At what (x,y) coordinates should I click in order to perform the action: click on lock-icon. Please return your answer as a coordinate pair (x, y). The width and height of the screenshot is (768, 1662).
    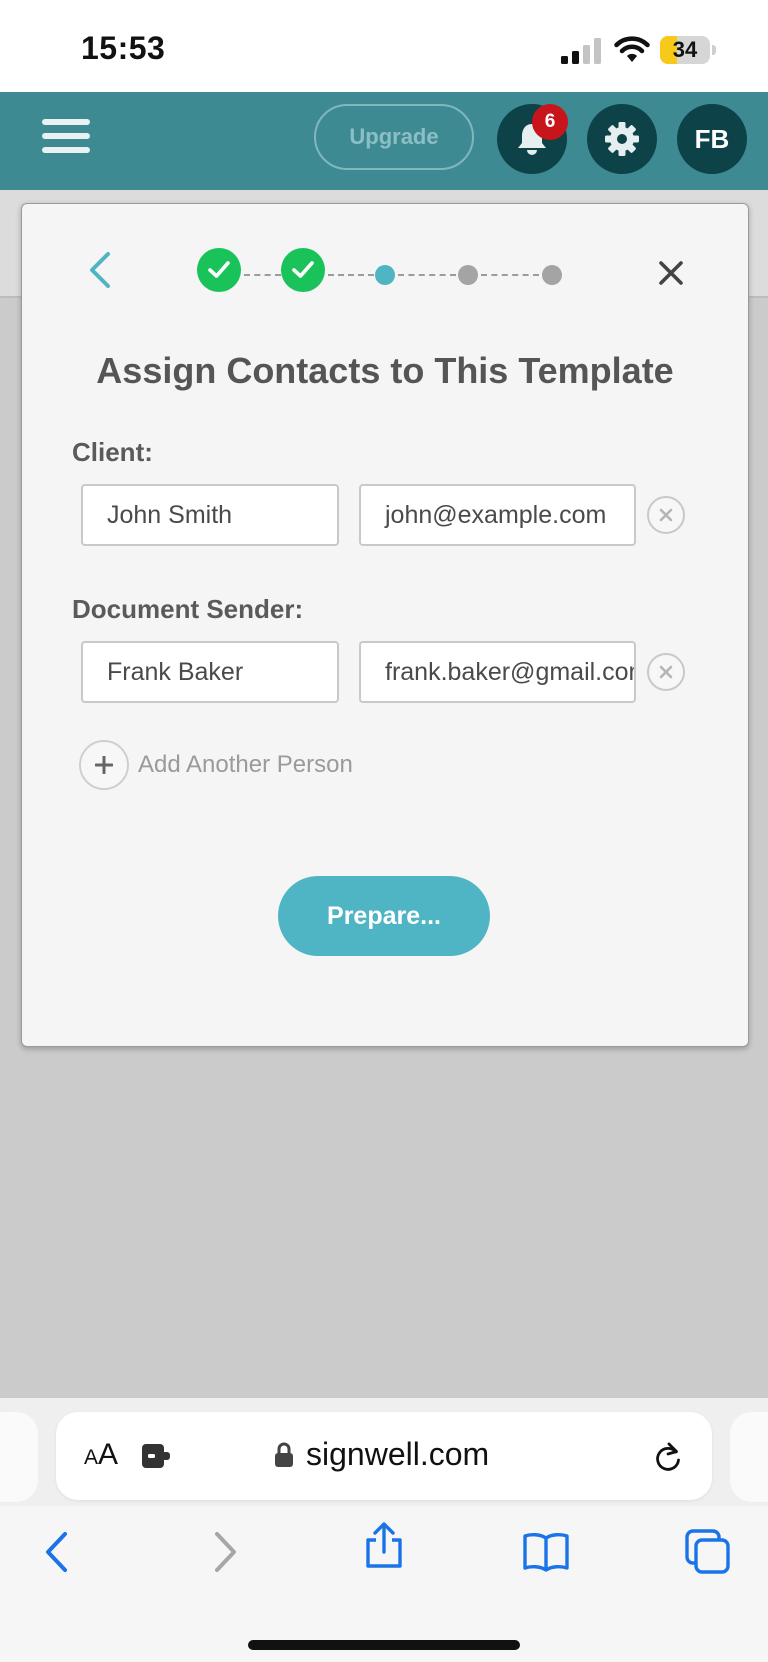
    Looking at the image, I should click on (284, 1454).